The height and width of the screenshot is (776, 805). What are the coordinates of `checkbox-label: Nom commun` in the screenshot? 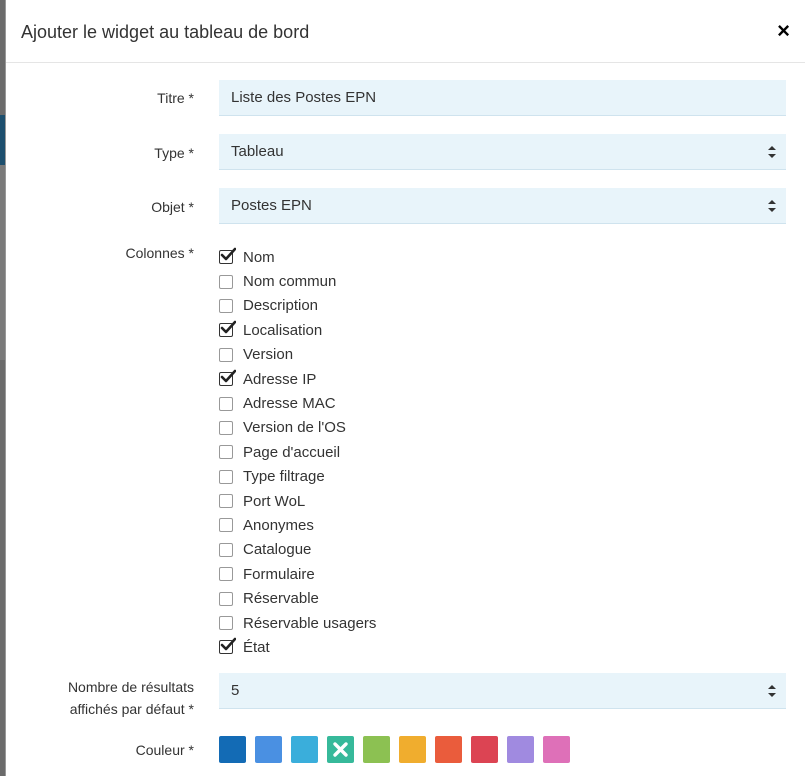 It's located at (290, 282).